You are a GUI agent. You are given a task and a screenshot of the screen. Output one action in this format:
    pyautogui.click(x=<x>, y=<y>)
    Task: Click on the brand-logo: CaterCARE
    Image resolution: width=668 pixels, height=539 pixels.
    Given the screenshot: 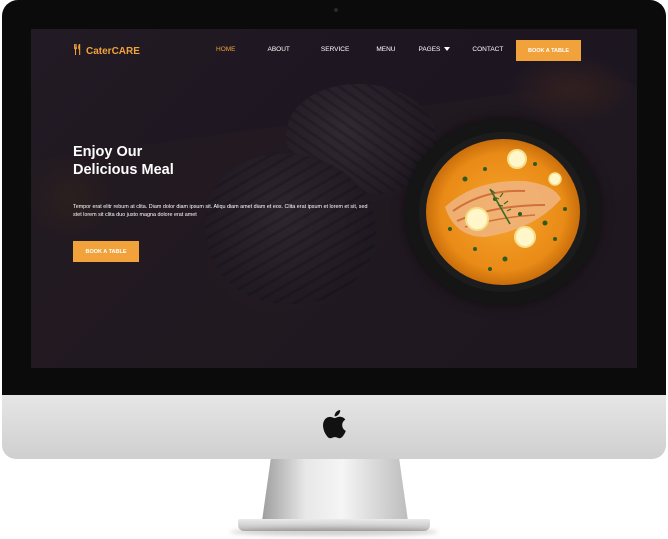 What is the action you would take?
    pyautogui.click(x=106, y=51)
    